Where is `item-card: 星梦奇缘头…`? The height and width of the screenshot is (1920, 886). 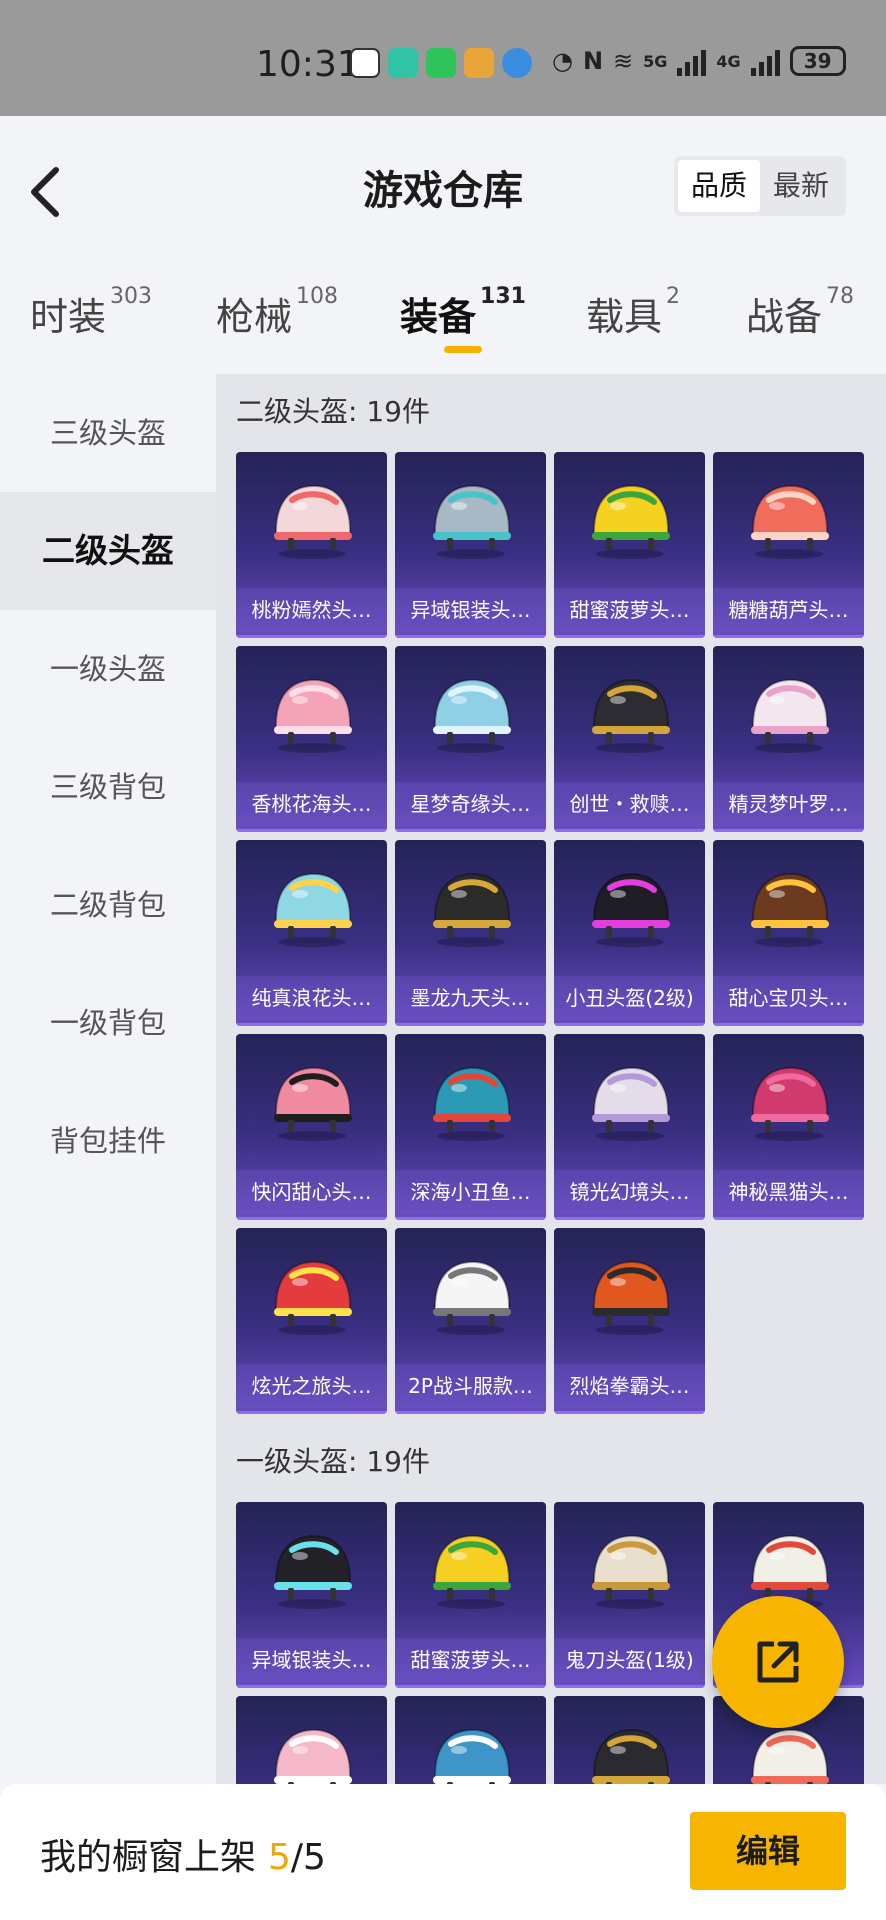 item-card: 星梦奇缘头… is located at coordinates (470, 739).